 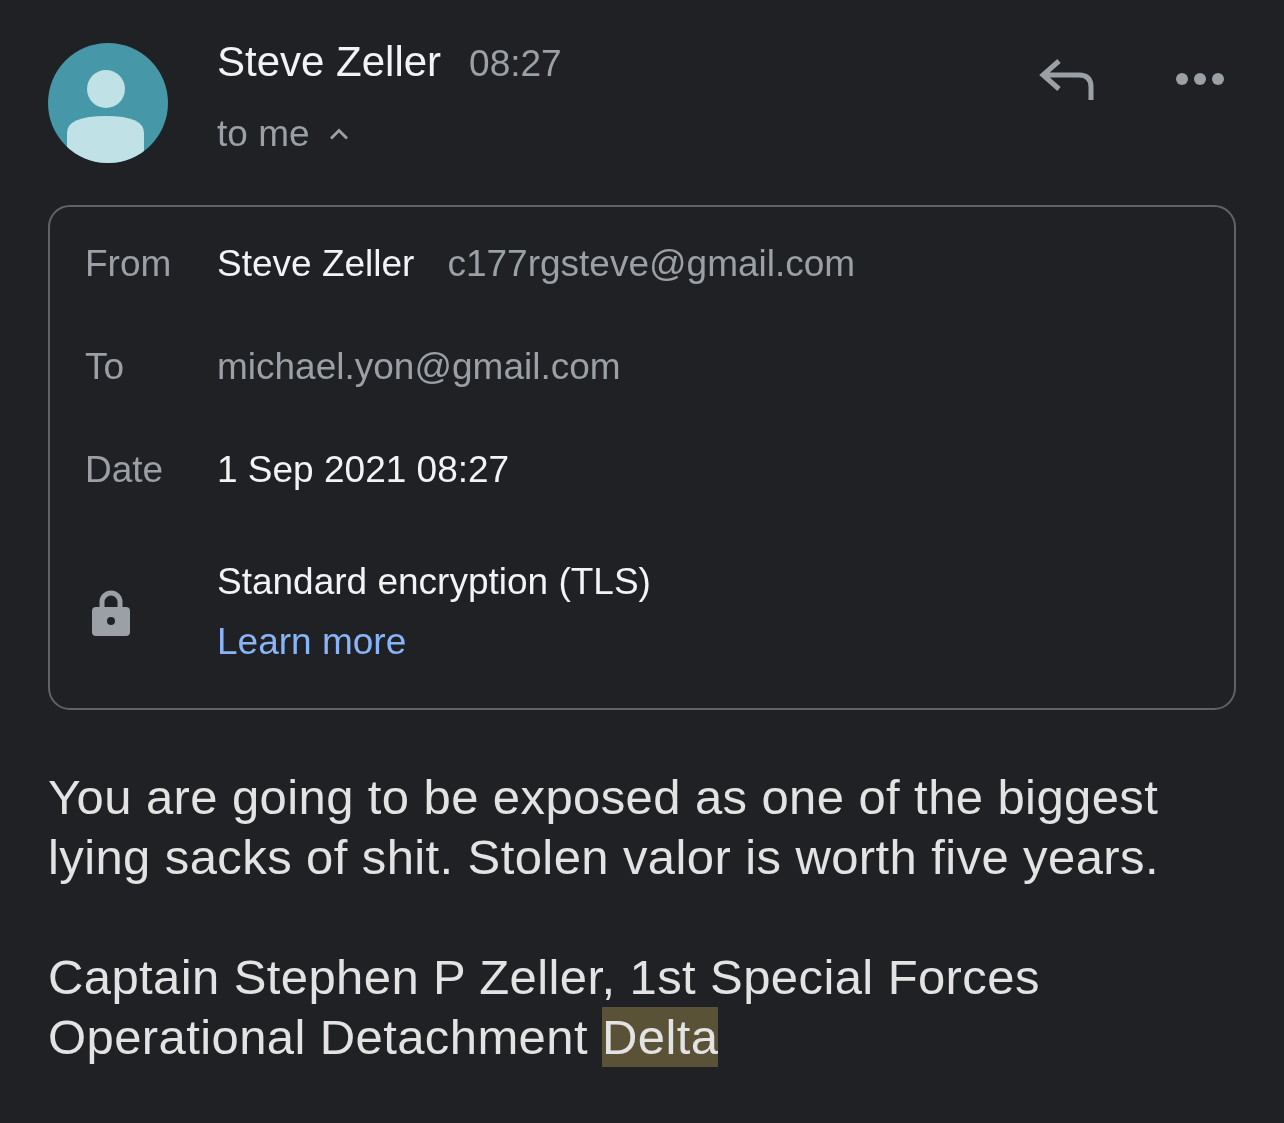 What do you see at coordinates (434, 582) in the screenshot?
I see `encryption-label: Standard encryption (TLS)` at bounding box center [434, 582].